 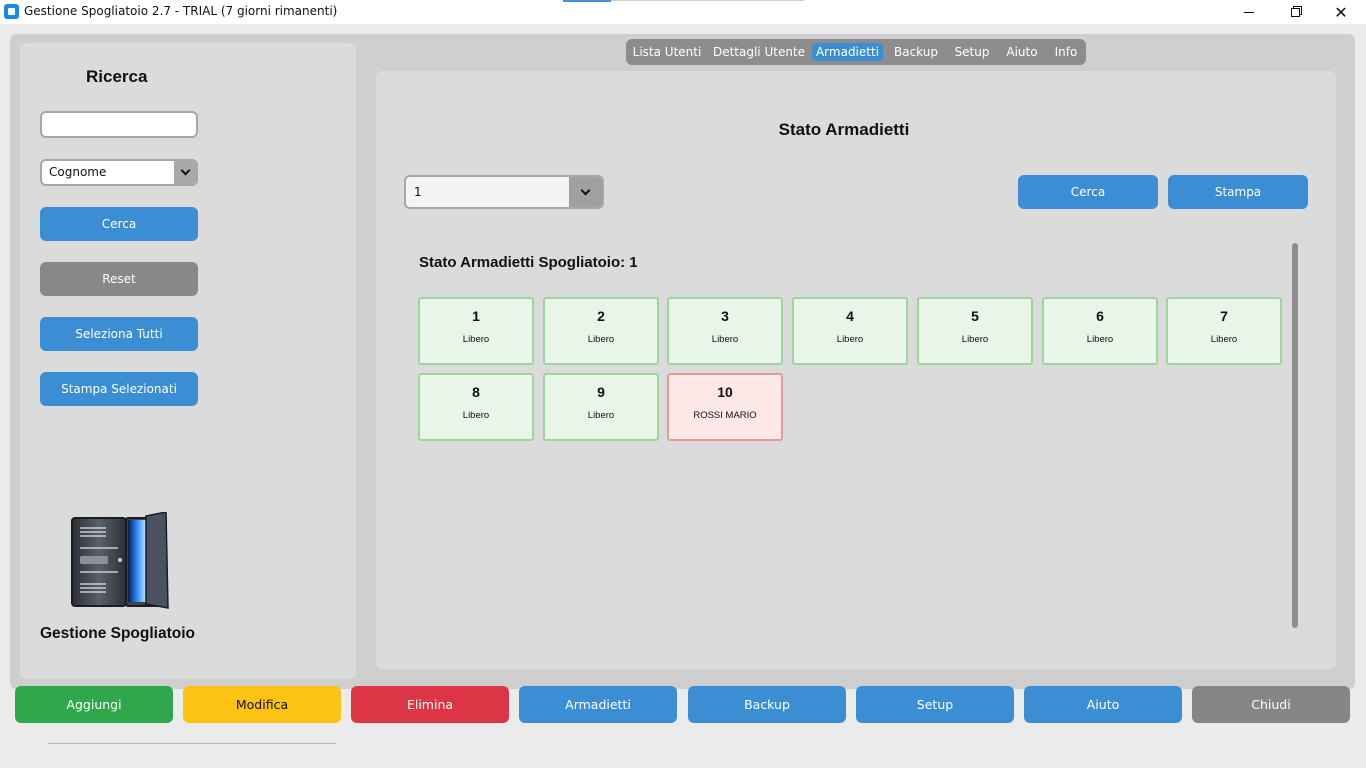 I want to click on app-icon, so click(x=11, y=11).